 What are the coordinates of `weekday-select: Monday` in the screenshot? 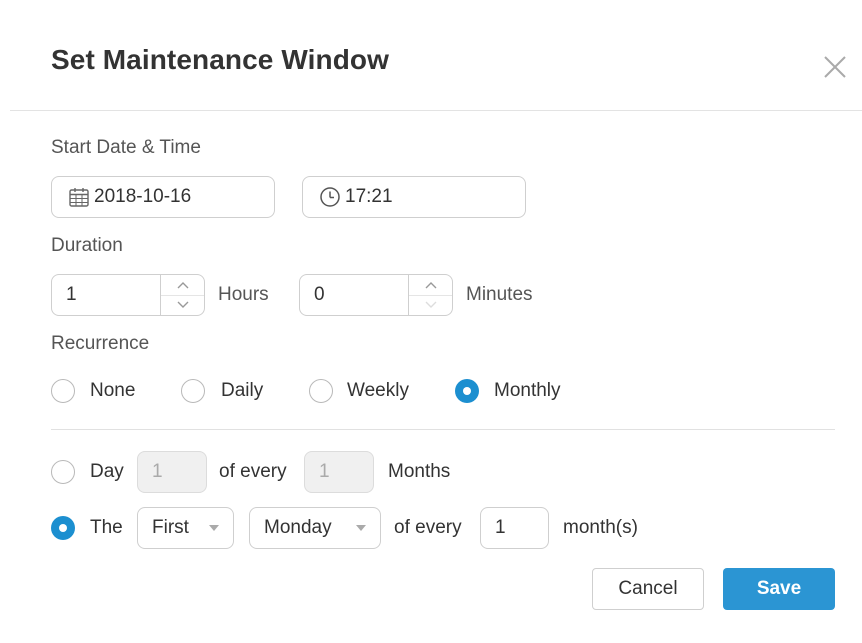 It's located at (315, 528).